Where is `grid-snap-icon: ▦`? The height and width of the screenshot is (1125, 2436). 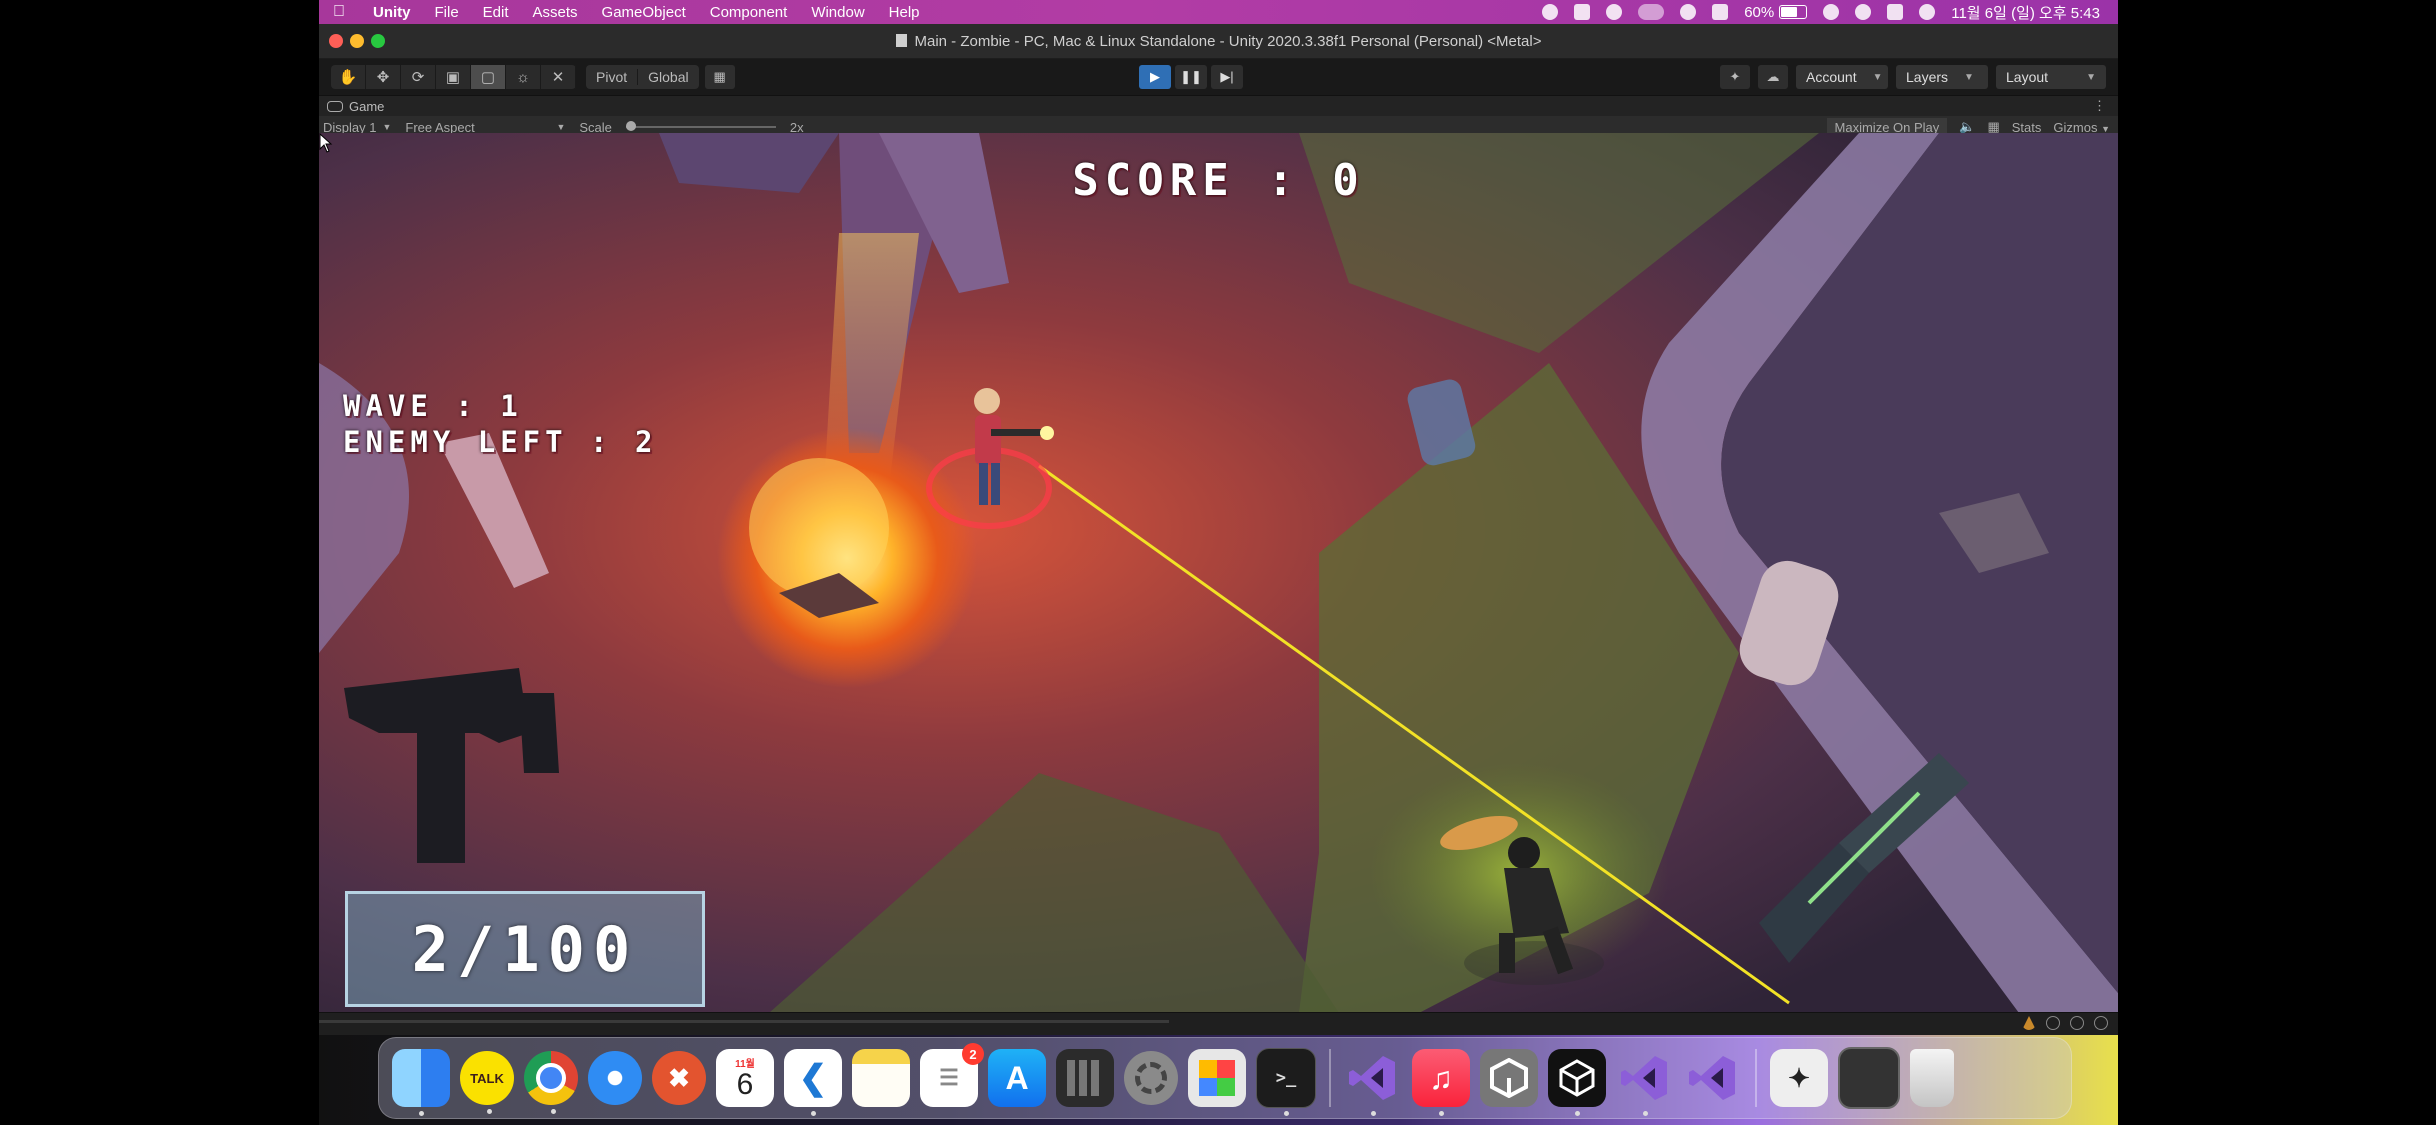
grid-snap-icon: ▦ is located at coordinates (719, 77).